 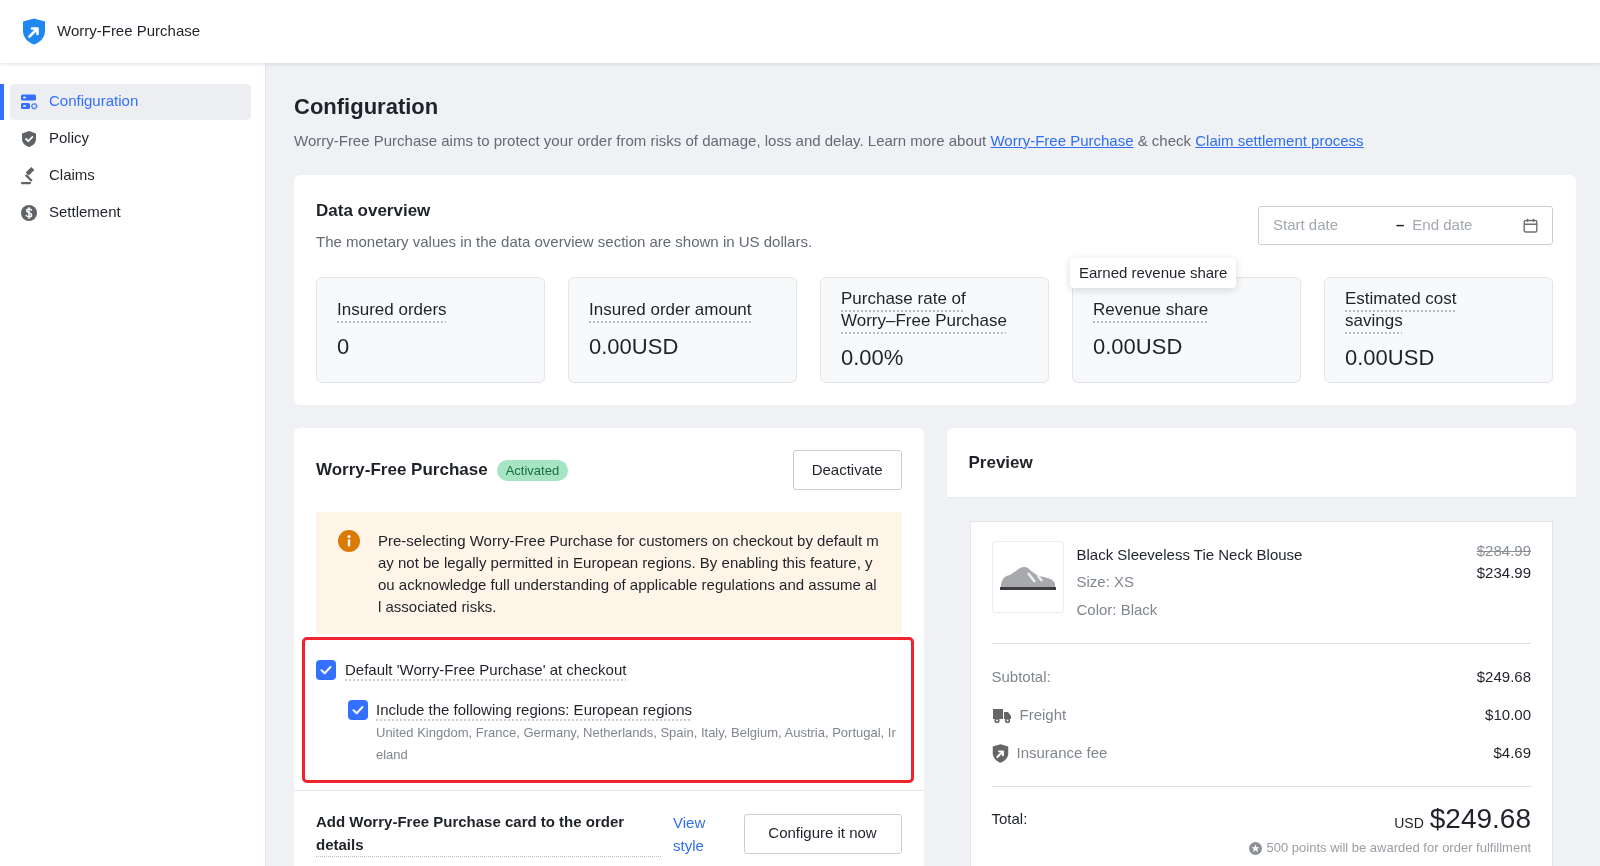 I want to click on sidebar-item: Settlement, so click(x=130, y=212).